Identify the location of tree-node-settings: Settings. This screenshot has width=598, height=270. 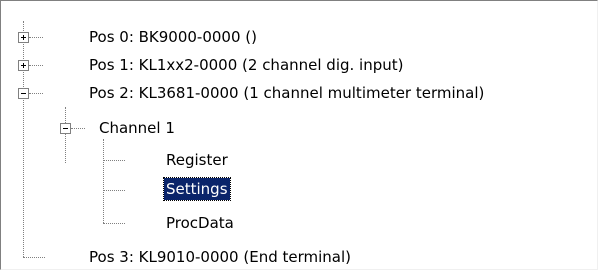
(197, 189).